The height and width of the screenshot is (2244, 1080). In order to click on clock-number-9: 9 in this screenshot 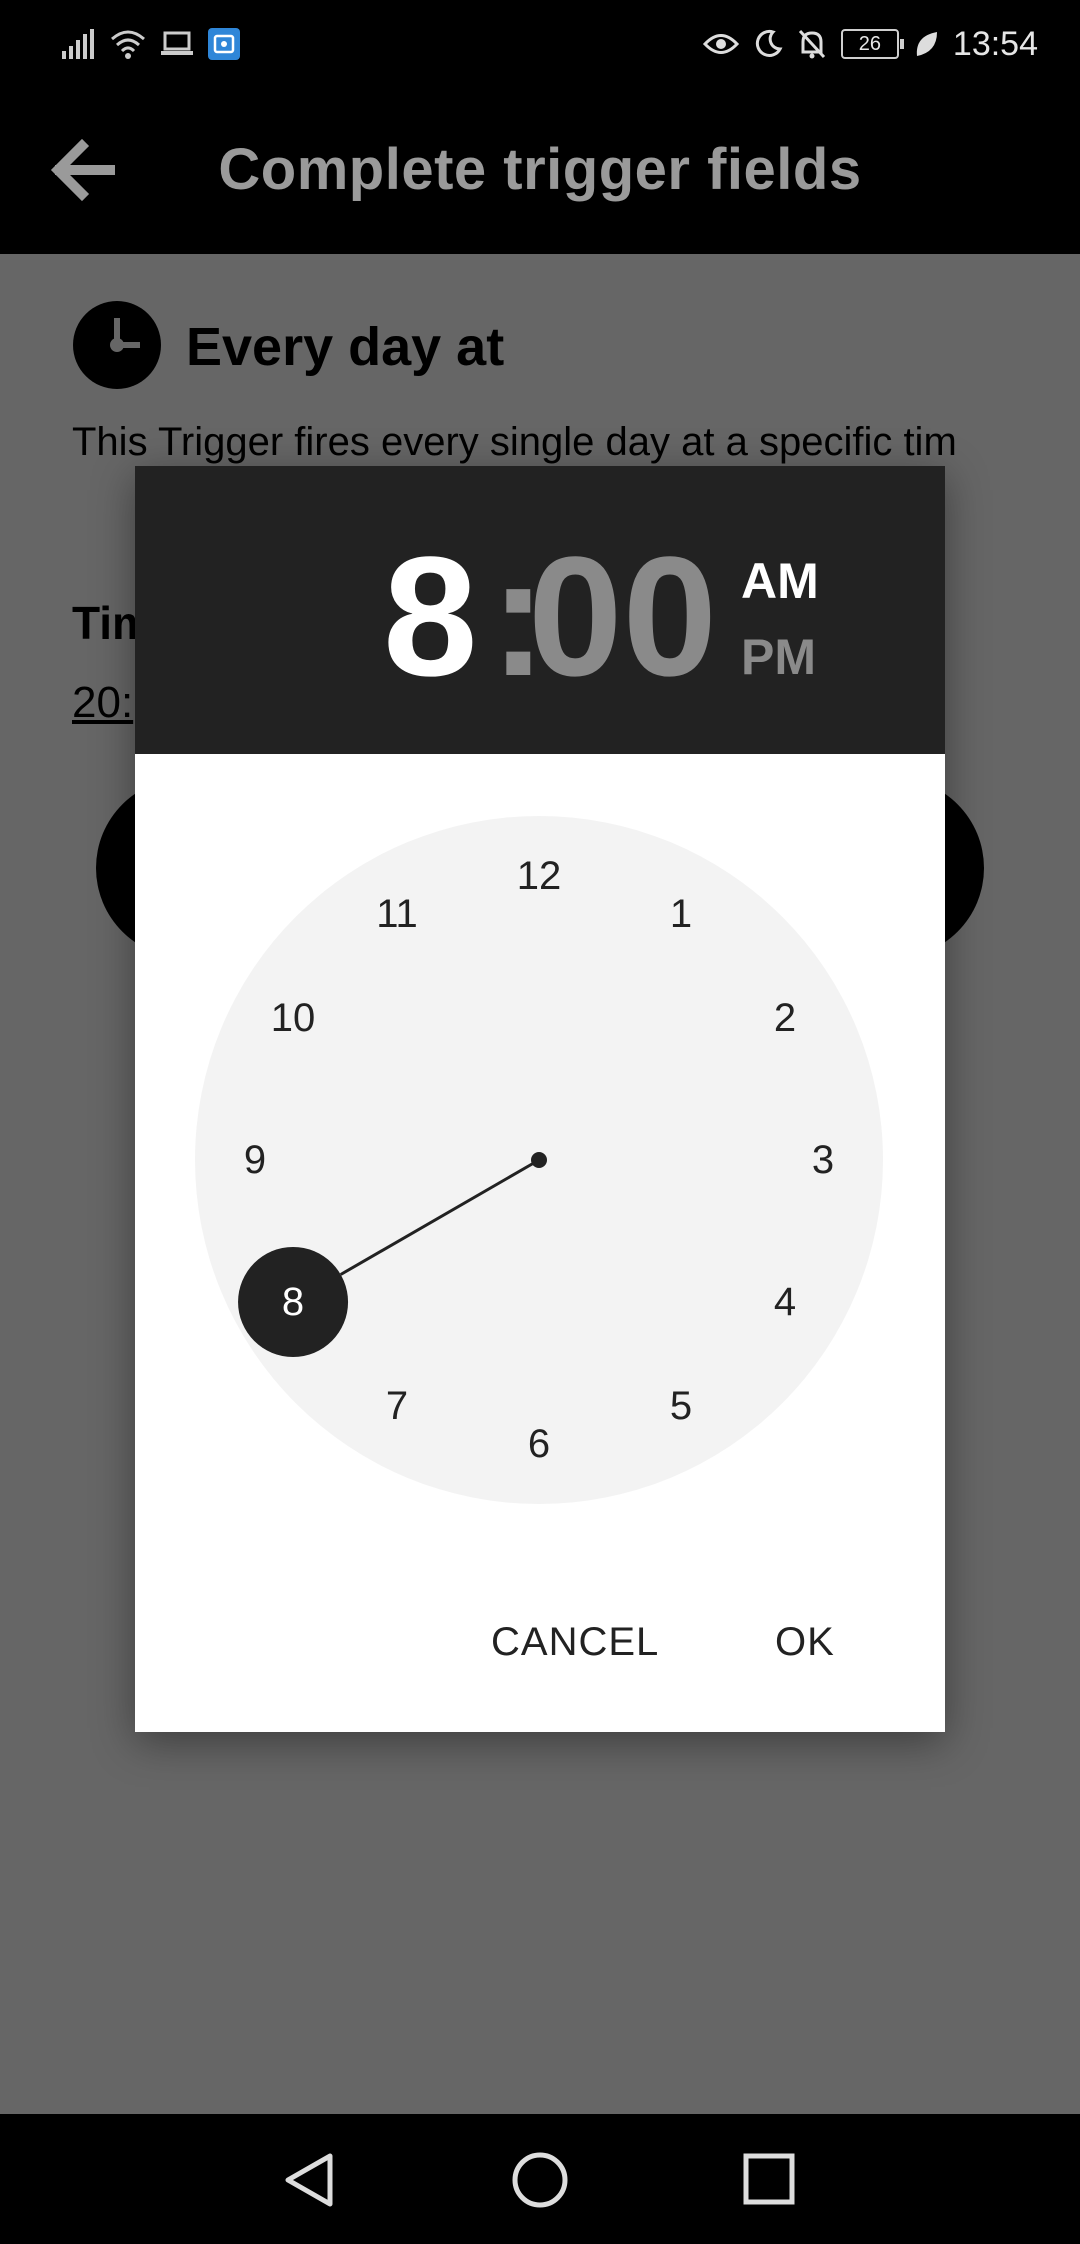, I will do `click(255, 1160)`.